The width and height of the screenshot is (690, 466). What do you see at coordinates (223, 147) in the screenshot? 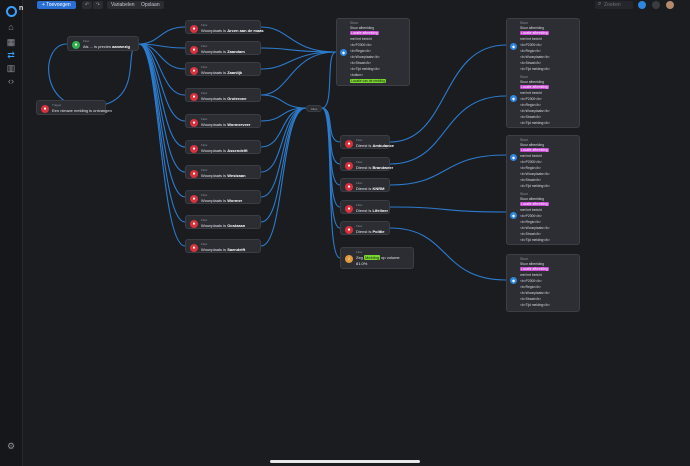
I see `woonplaats-node: ● Flow Woonplaats is Assendelft` at bounding box center [223, 147].